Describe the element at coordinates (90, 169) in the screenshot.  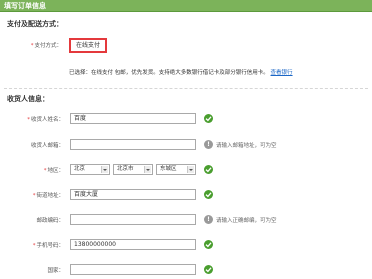
I see `province-select: 北京` at that location.